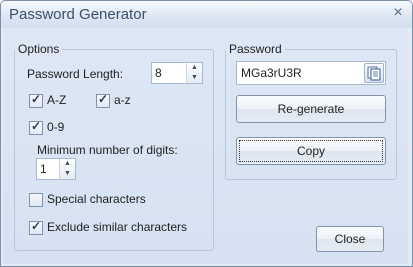 This screenshot has width=413, height=267. Describe the element at coordinates (39, 49) in the screenshot. I see `options-group-label: Options` at that location.